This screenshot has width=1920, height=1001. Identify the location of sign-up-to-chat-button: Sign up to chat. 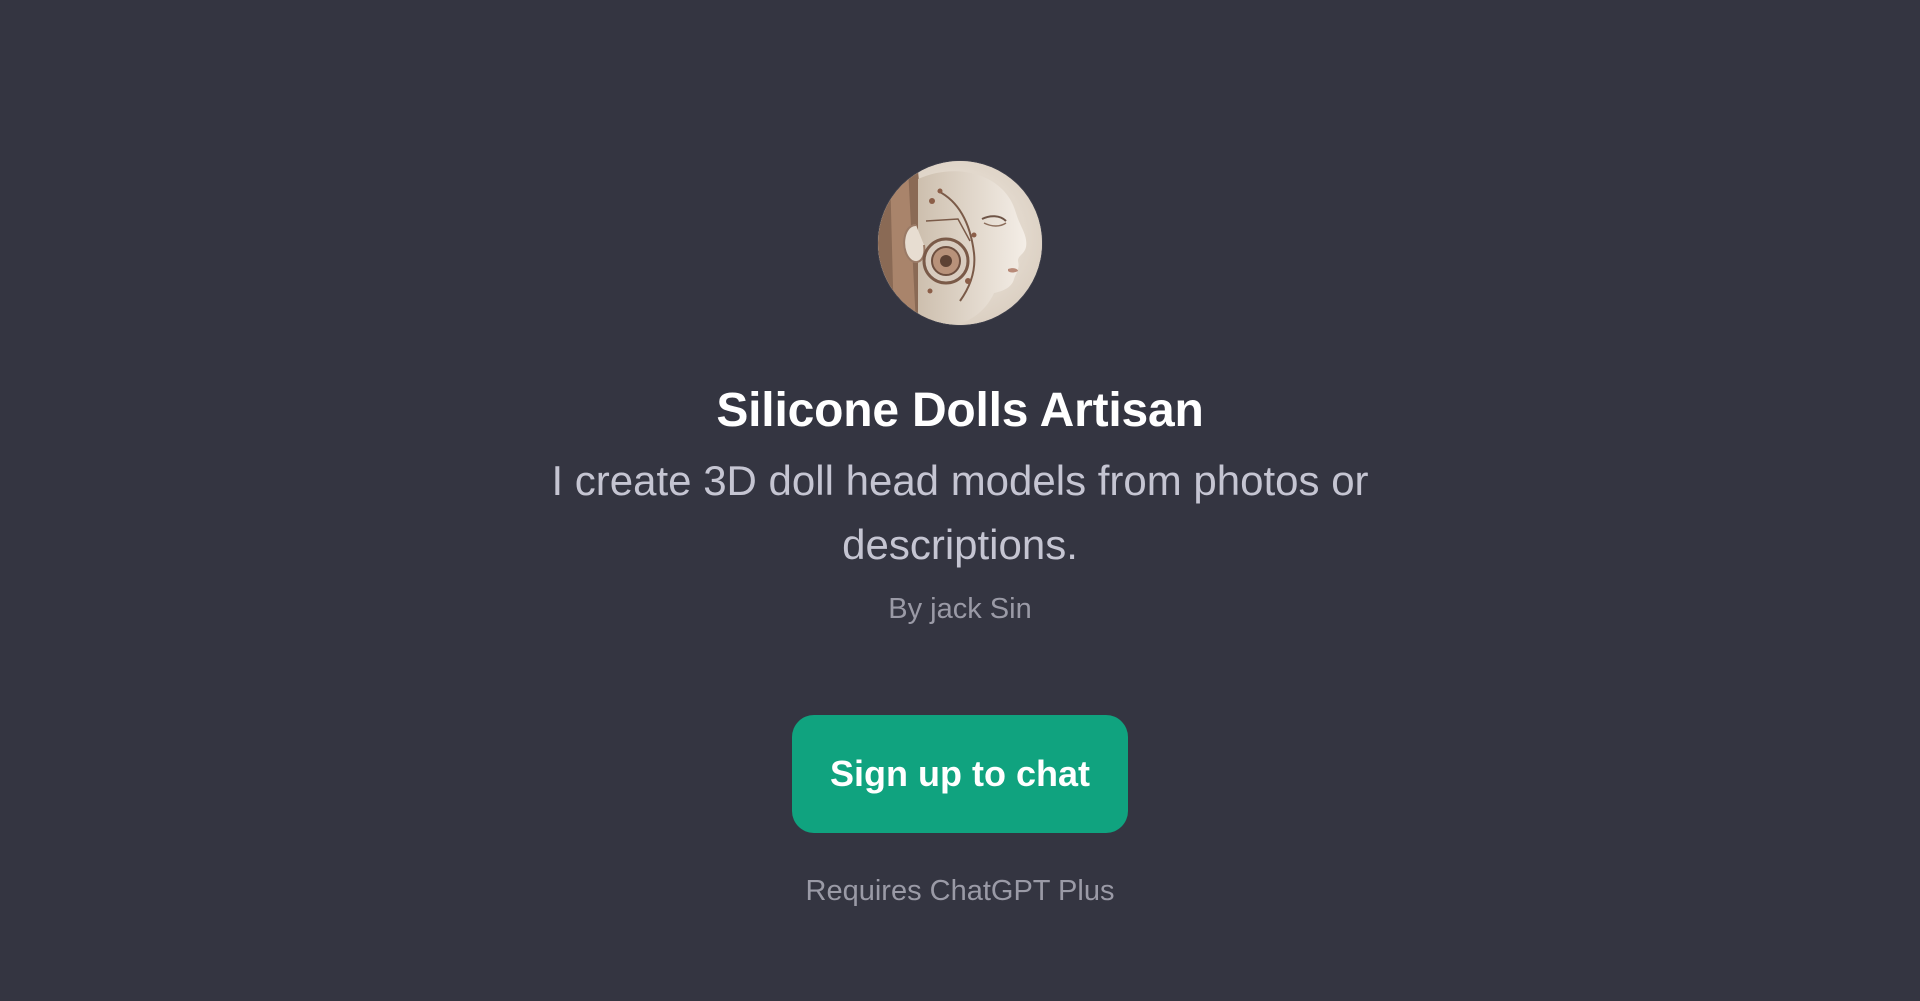
(960, 774).